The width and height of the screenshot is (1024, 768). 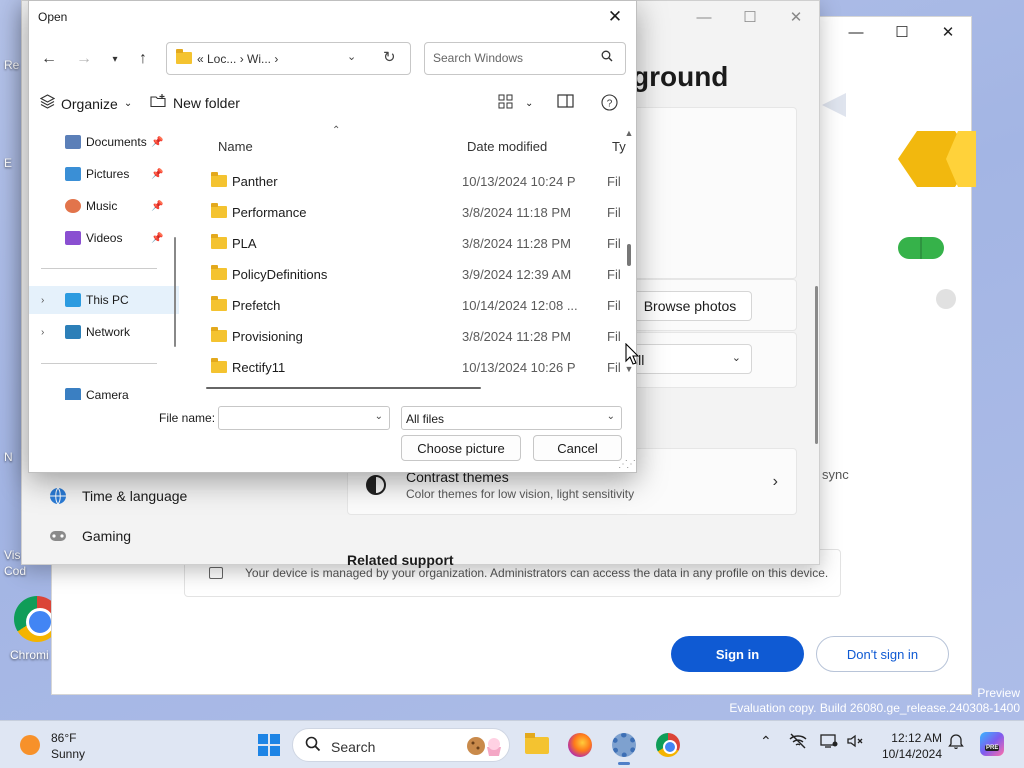 I want to click on desktop-icon-label: Cod, so click(x=28, y=571).